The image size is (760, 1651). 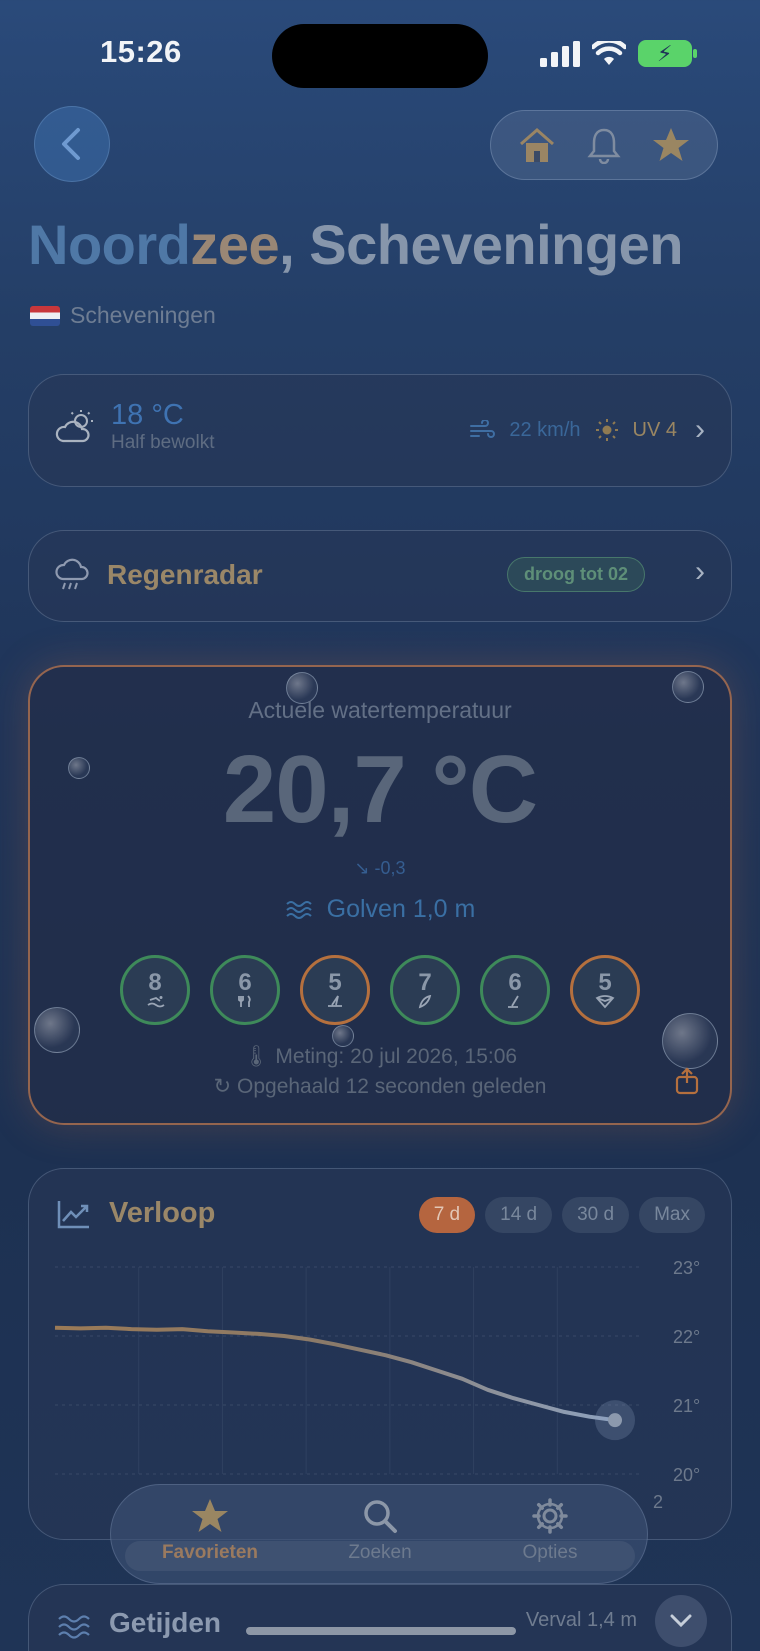 What do you see at coordinates (519, 1215) in the screenshot?
I see `range-14d: 14 d` at bounding box center [519, 1215].